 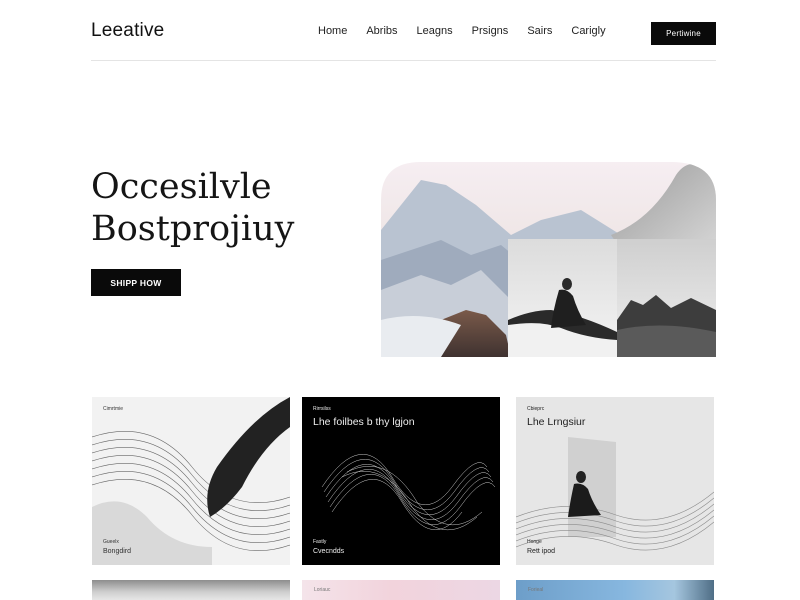 What do you see at coordinates (536, 590) in the screenshot?
I see `card-tag: Forieal` at bounding box center [536, 590].